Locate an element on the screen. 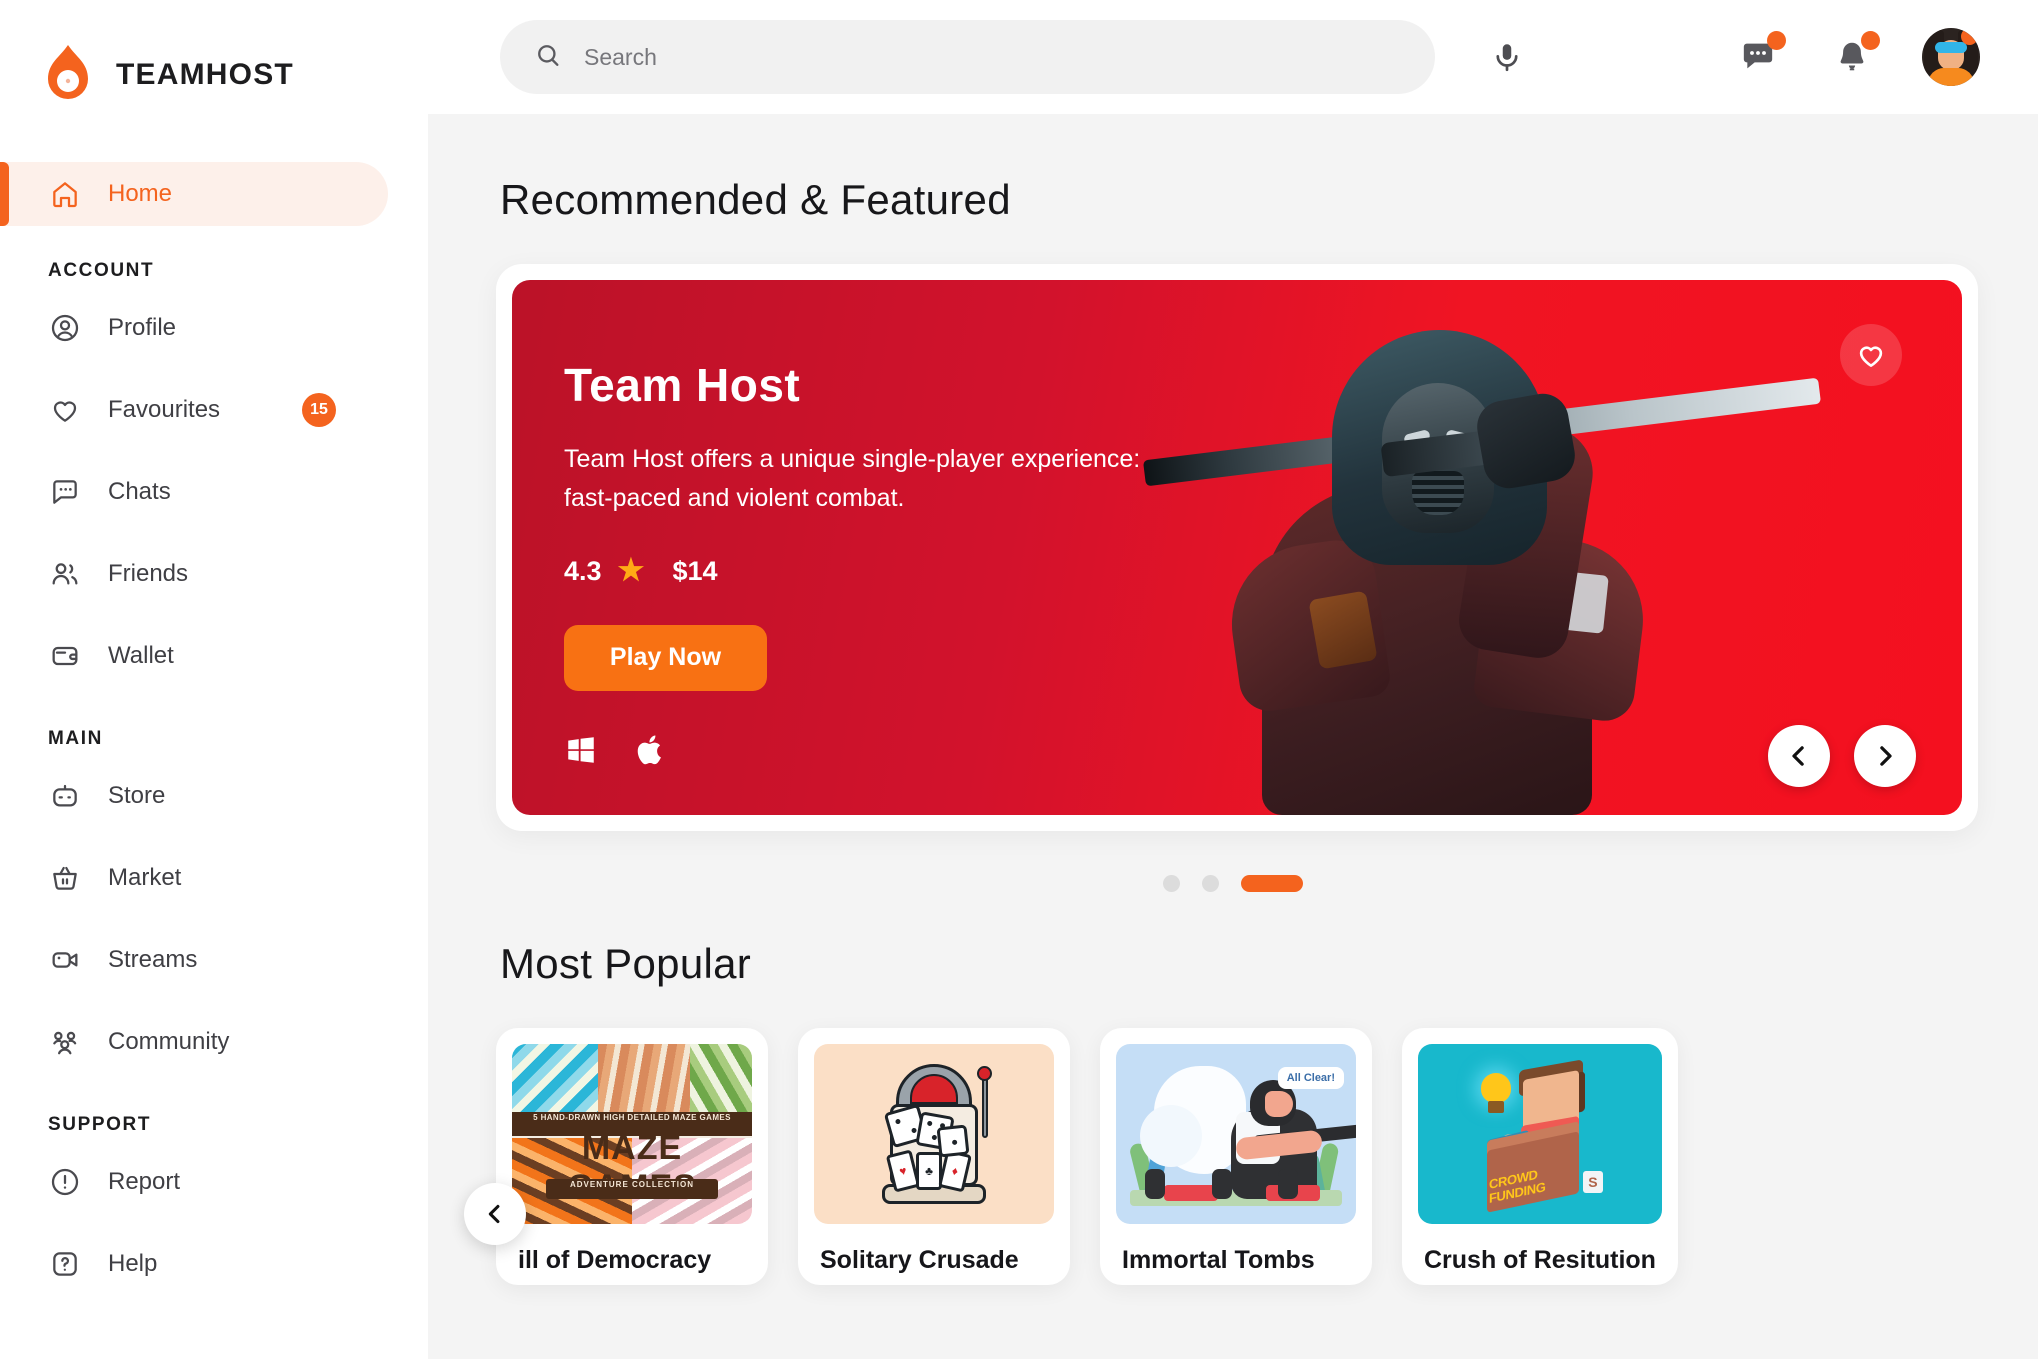 This screenshot has width=2038, height=1359. search-input is located at coordinates (992, 57).